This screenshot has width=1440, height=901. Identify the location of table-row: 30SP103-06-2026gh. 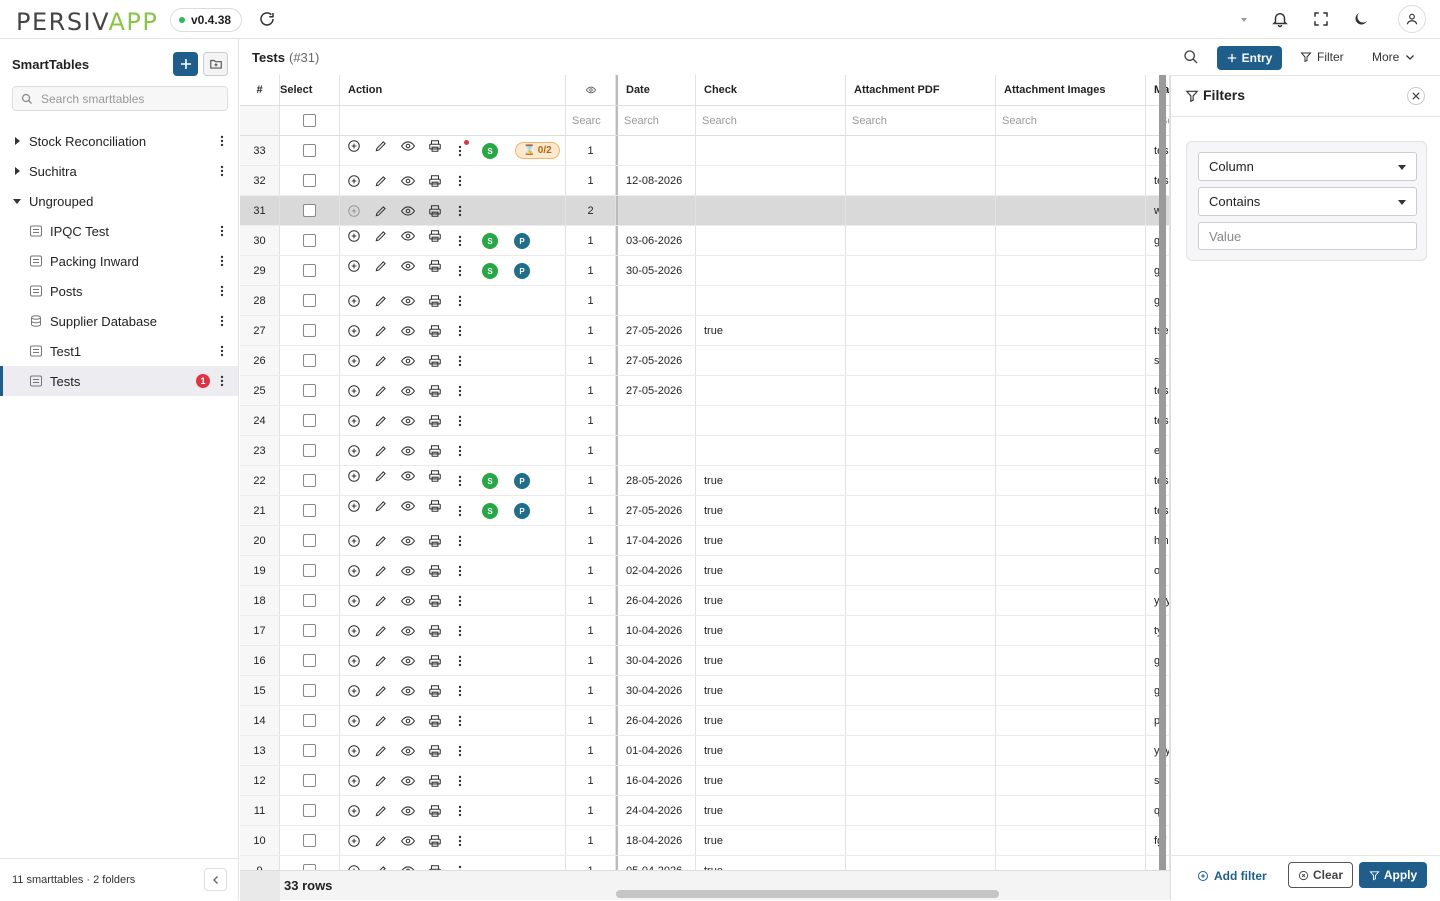
(705, 241).